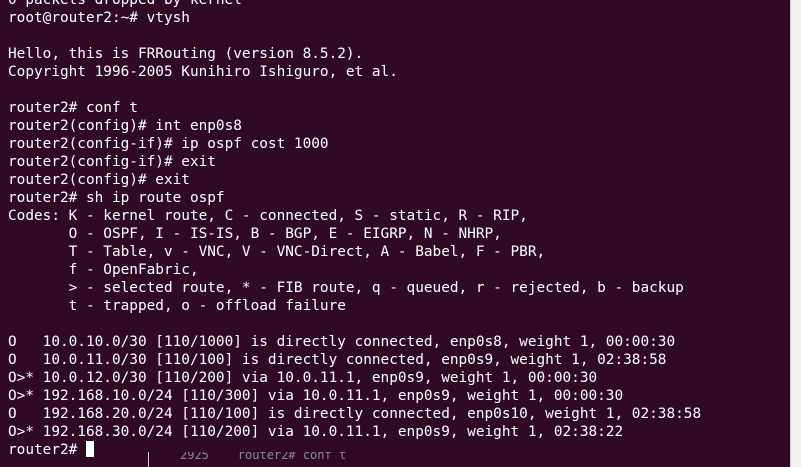  I want to click on terminal-line: router2# conf t, so click(73, 108).